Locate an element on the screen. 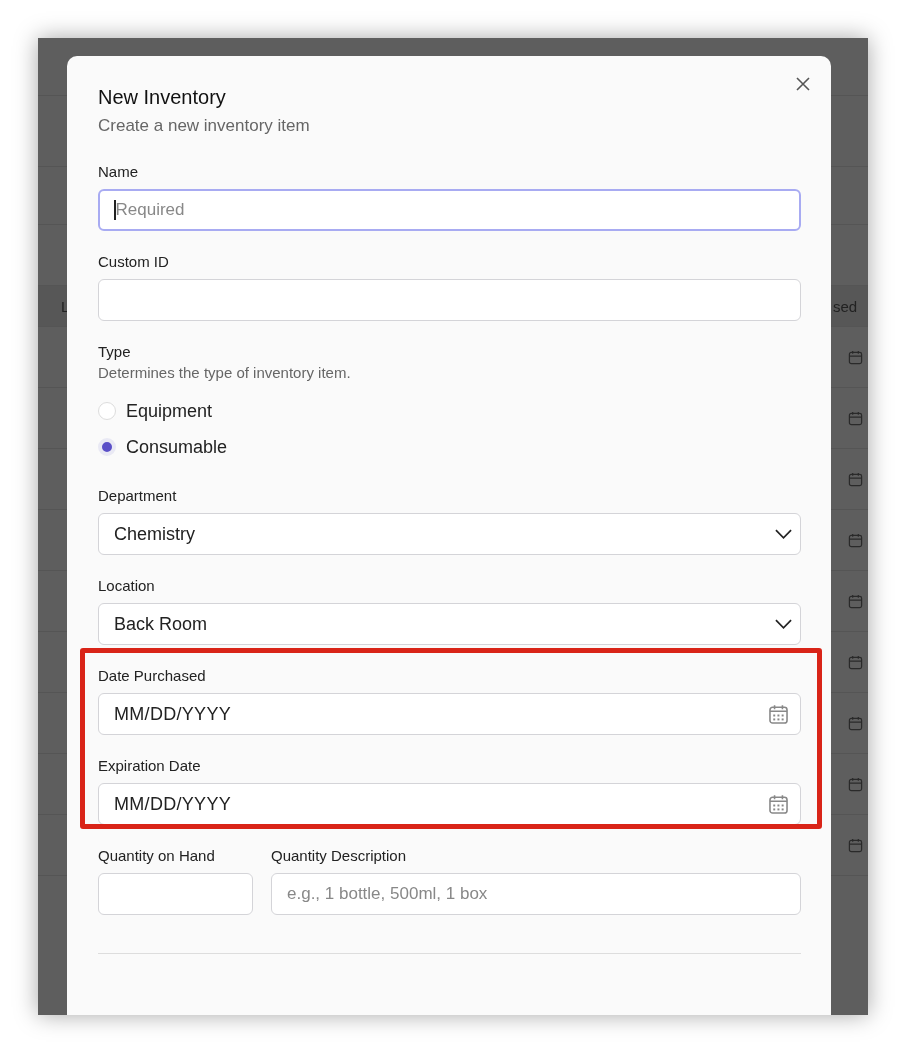 The width and height of the screenshot is (906, 1053). dialog-subtitle: Create a new inventory item is located at coordinates (204, 126).